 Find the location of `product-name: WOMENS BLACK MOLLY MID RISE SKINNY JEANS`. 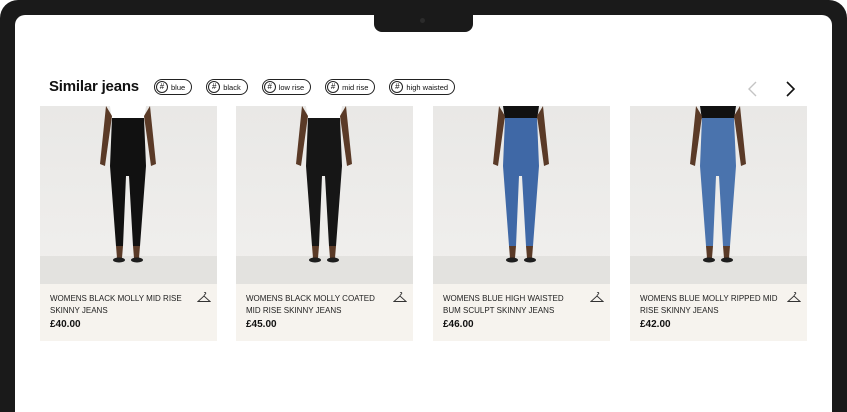

product-name: WOMENS BLACK MOLLY MID RISE SKINNY JEANS is located at coordinates (116, 304).